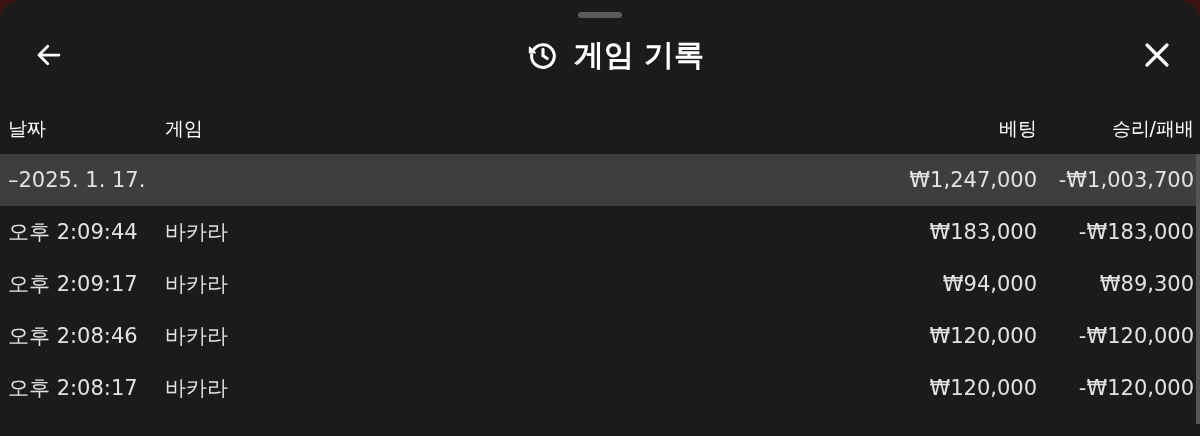 The image size is (1200, 436). What do you see at coordinates (982, 232) in the screenshot?
I see `table-cell-text: ₩183,000` at bounding box center [982, 232].